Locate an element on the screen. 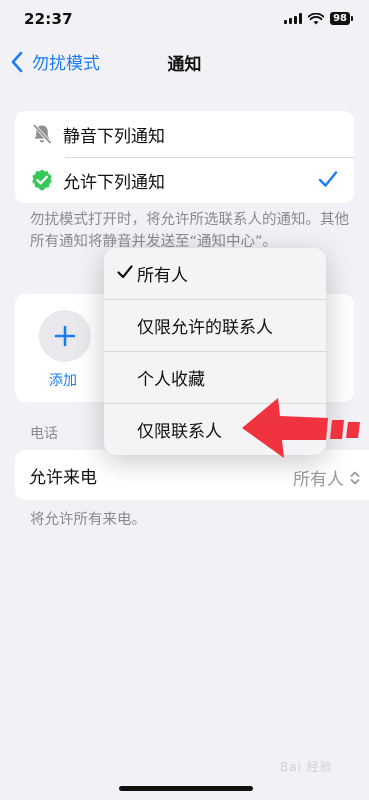  add-person-button is located at coordinates (65, 336).